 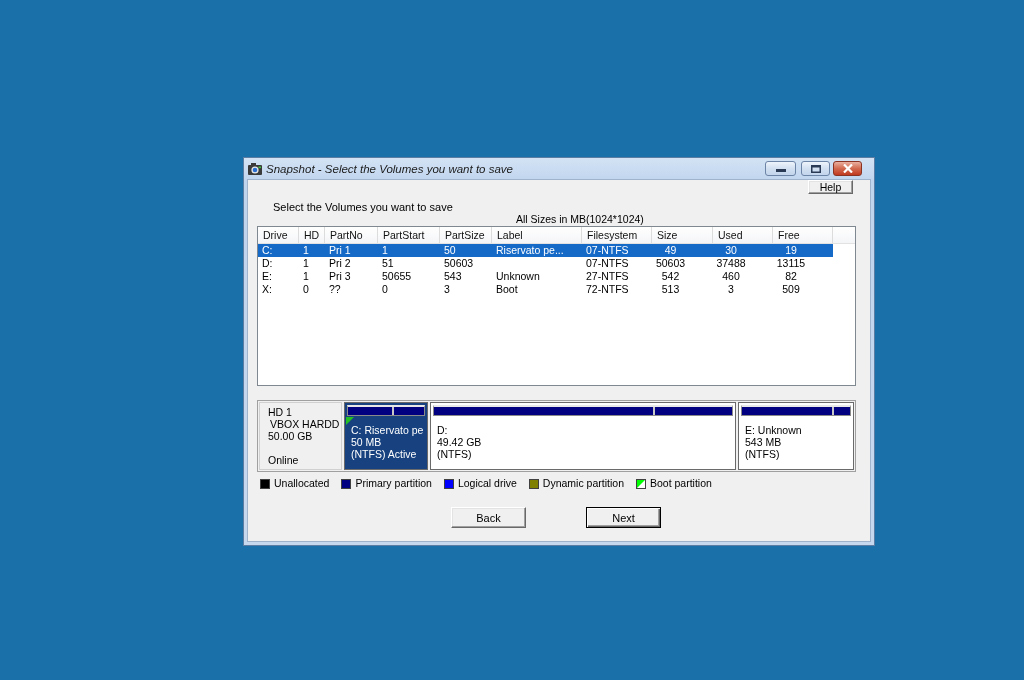 What do you see at coordinates (312, 235) in the screenshot?
I see `column-header: HD` at bounding box center [312, 235].